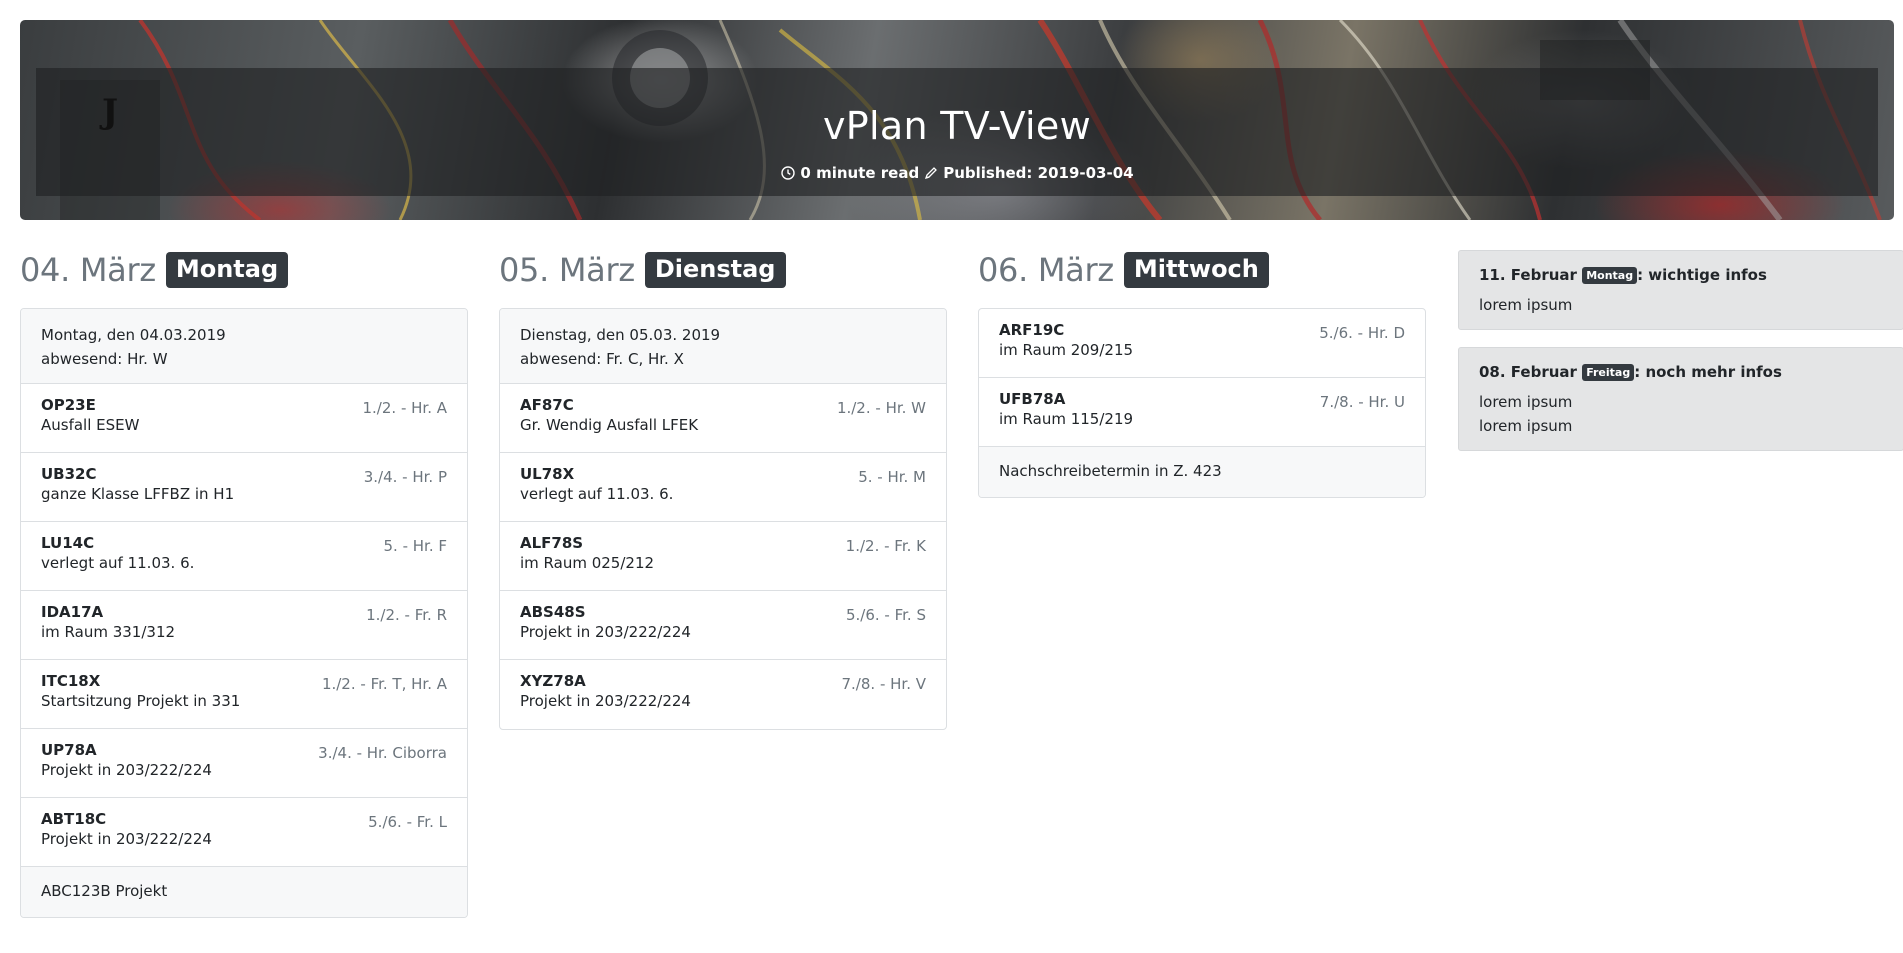 Image resolution: width=1903 pixels, height=953 pixels. What do you see at coordinates (244, 892) in the screenshot?
I see `day-footer-note: ABC123B Projekt` at bounding box center [244, 892].